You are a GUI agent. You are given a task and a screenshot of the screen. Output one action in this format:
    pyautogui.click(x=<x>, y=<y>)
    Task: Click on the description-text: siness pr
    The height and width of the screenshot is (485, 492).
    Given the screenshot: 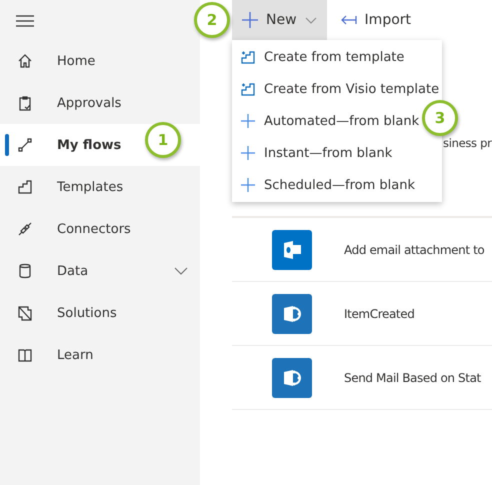 What is the action you would take?
    pyautogui.click(x=467, y=143)
    